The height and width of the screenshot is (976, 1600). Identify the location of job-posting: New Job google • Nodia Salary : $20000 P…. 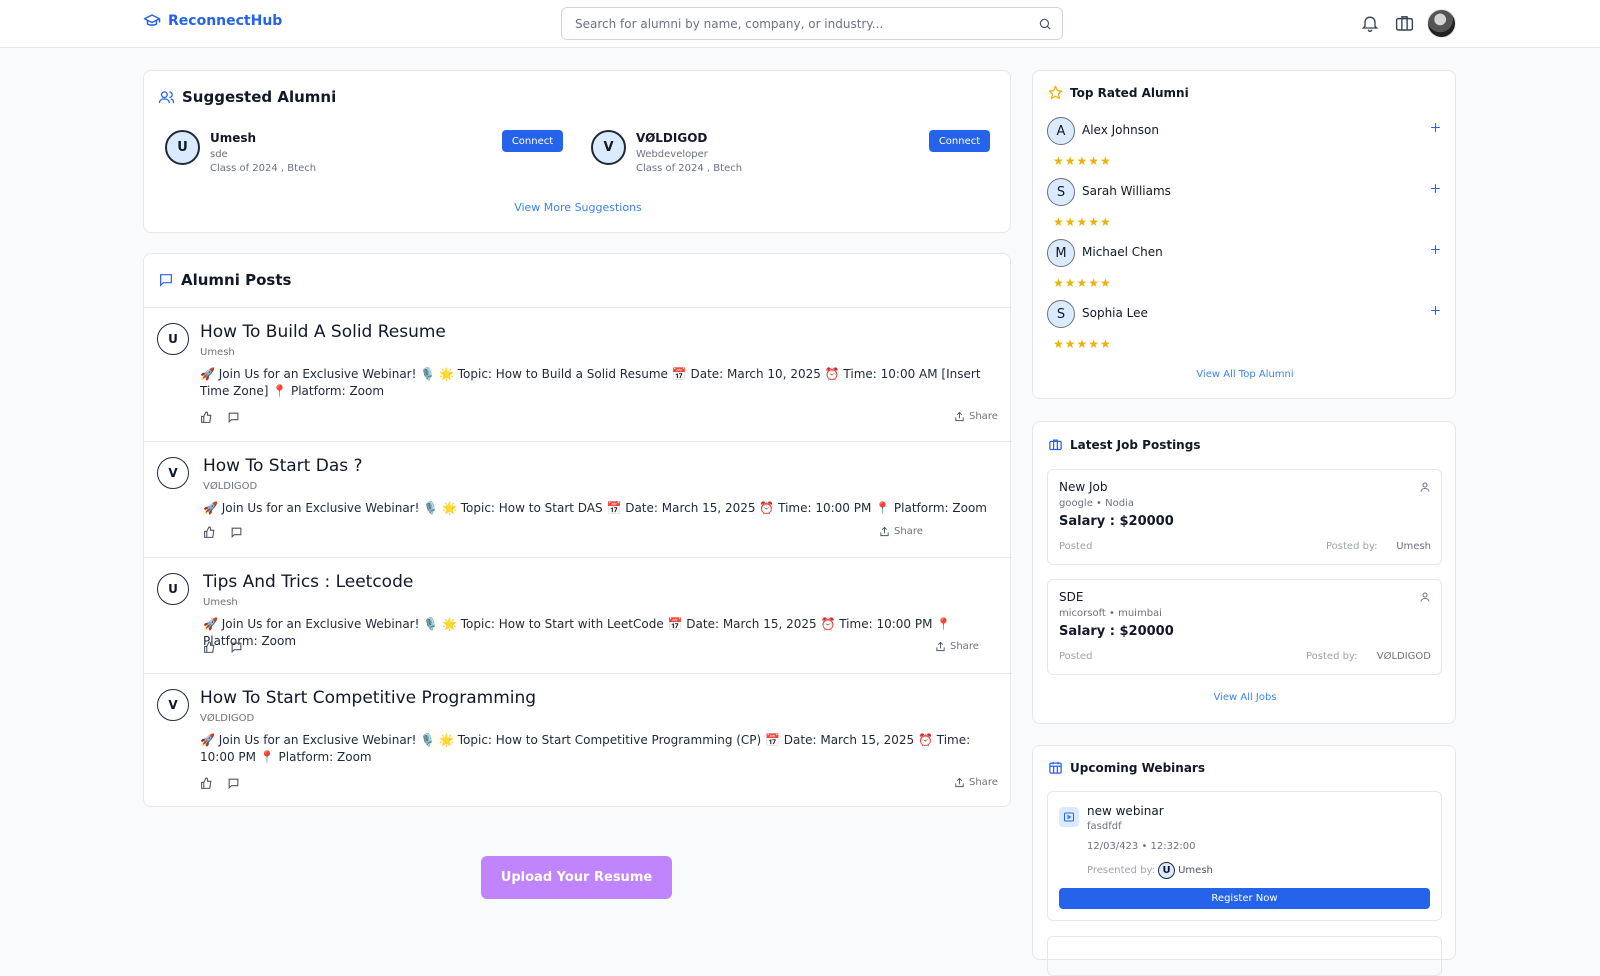
(1244, 517).